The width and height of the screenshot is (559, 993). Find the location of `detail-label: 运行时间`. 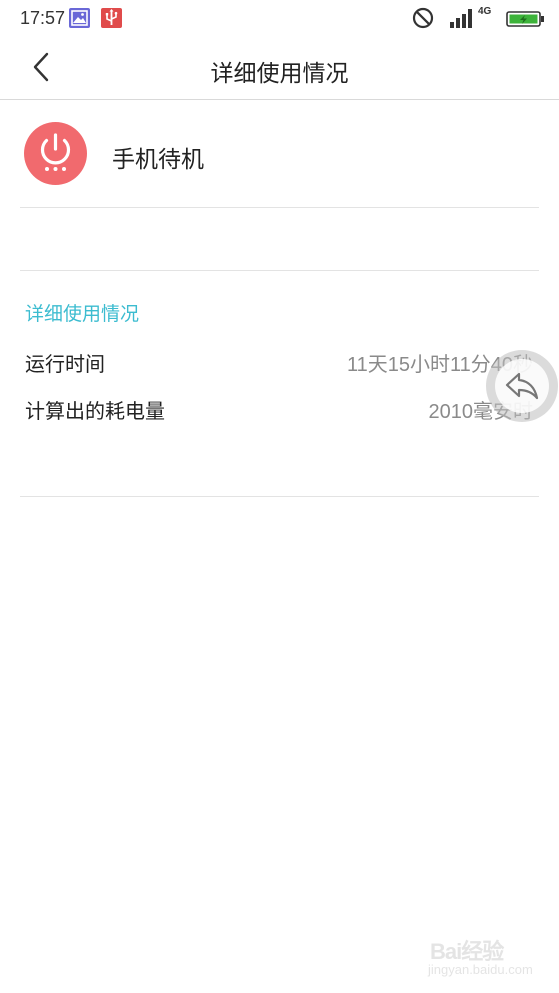

detail-label: 运行时间 is located at coordinates (65, 364).